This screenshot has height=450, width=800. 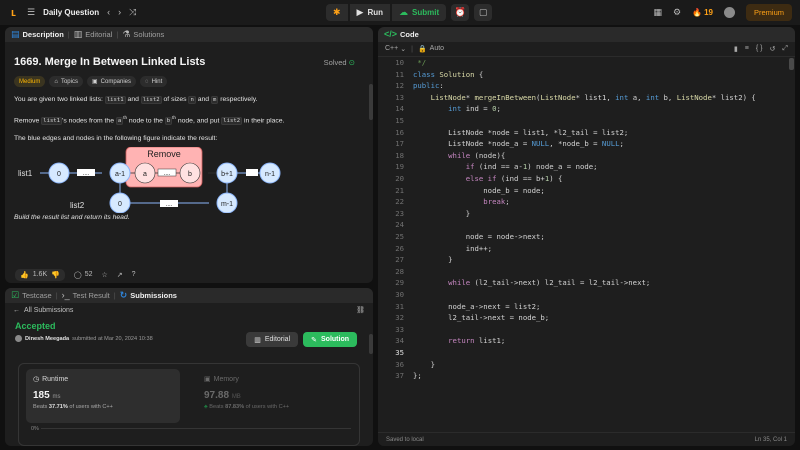 What do you see at coordinates (392, 48) in the screenshot?
I see `language-value: C++` at bounding box center [392, 48].